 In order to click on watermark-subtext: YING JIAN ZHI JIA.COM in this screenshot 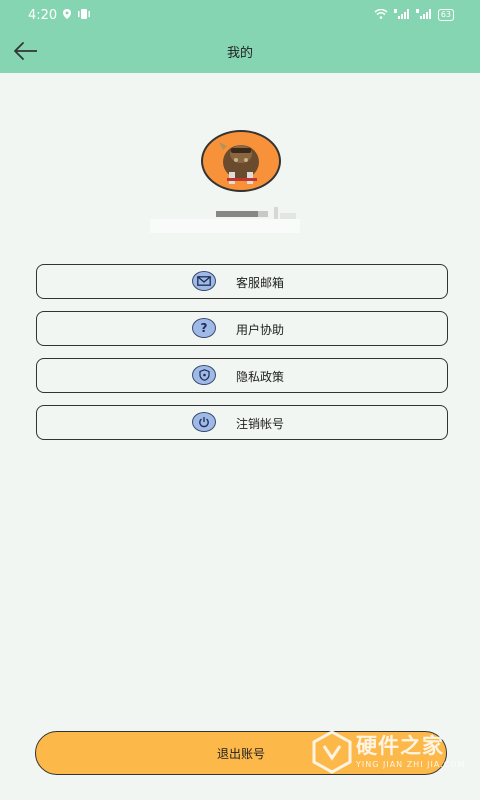, I will do `click(411, 764)`.